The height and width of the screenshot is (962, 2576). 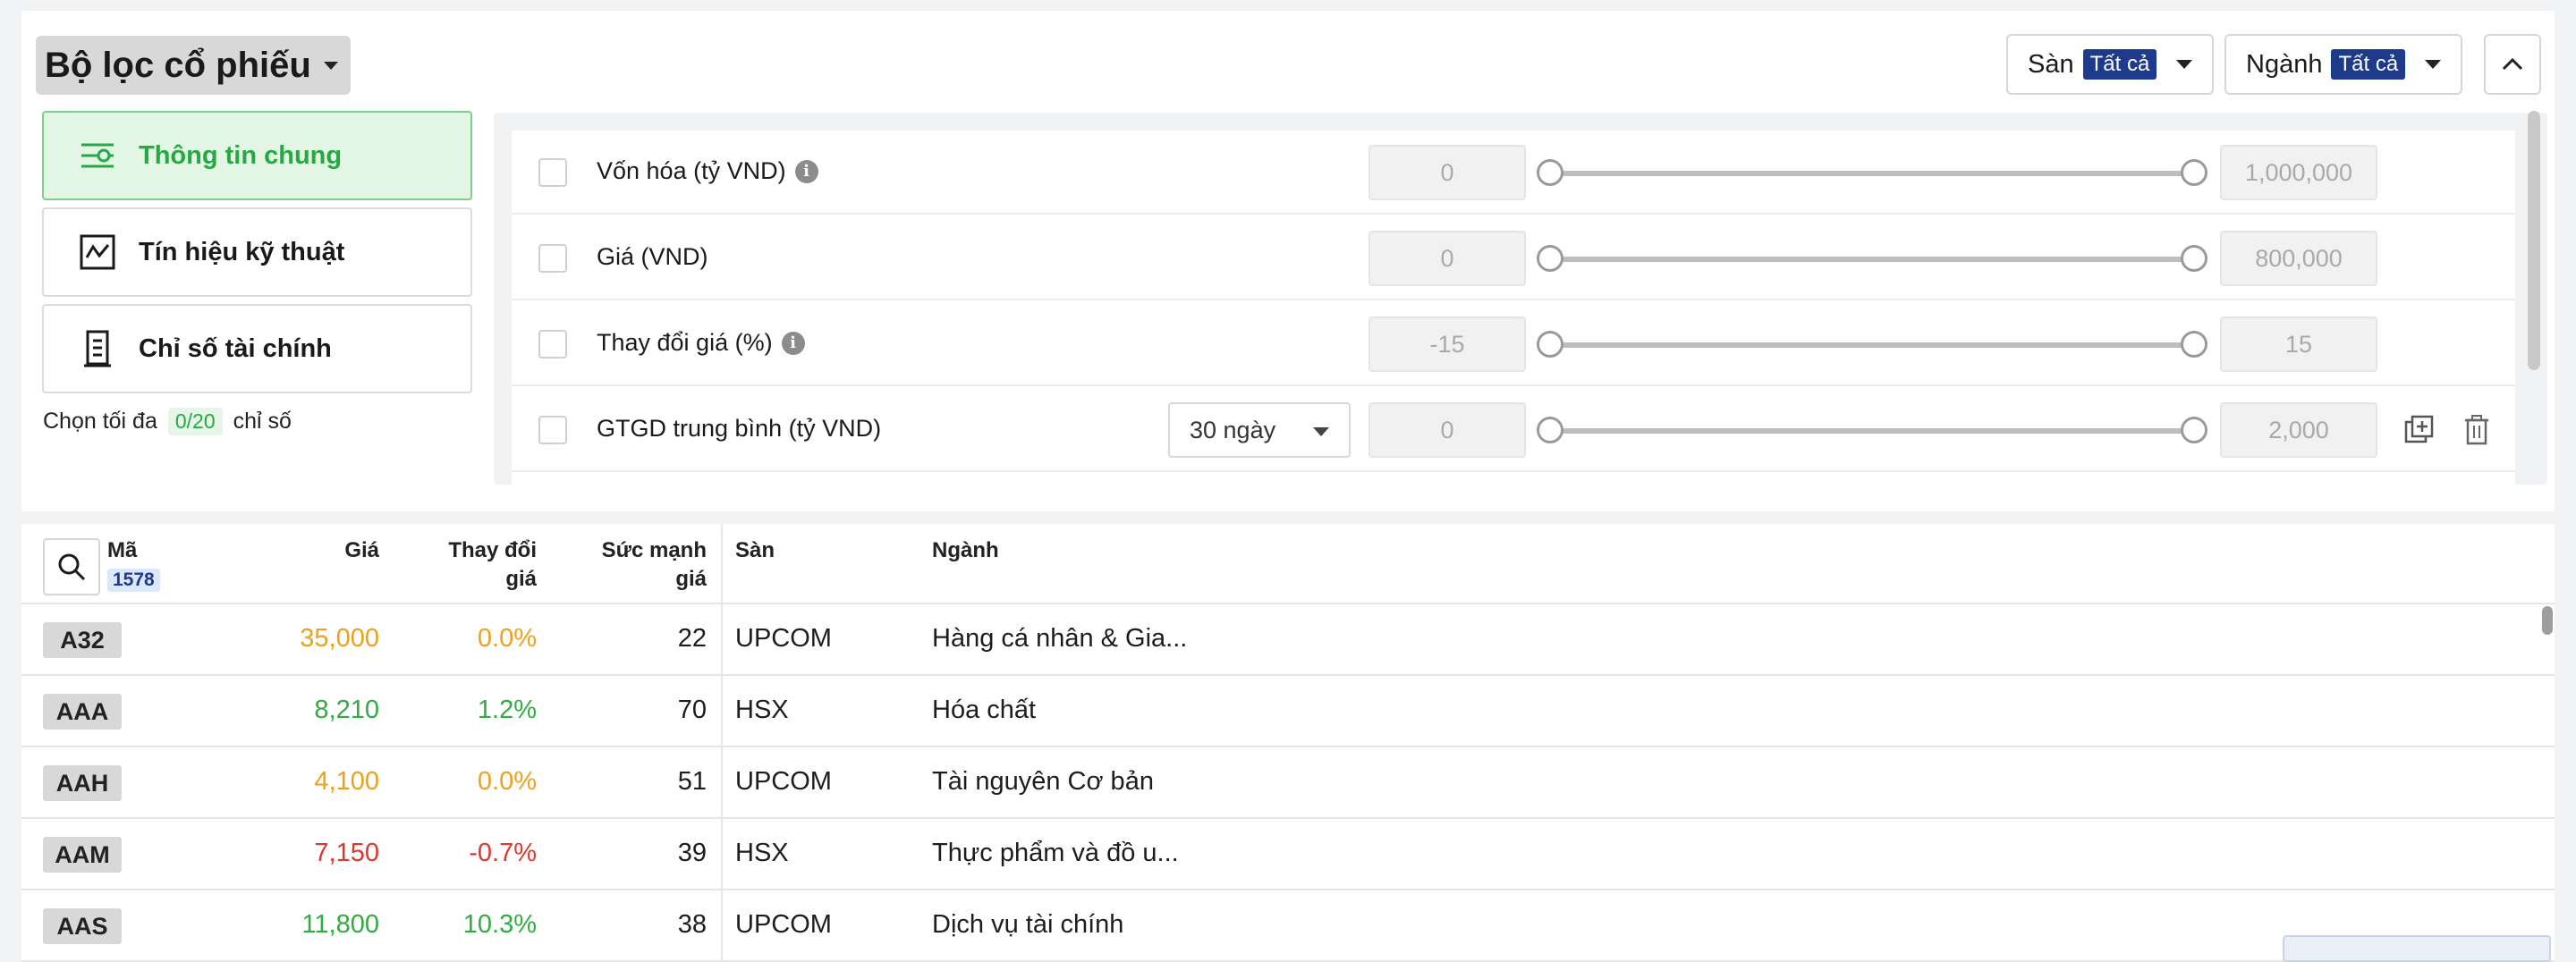 What do you see at coordinates (692, 638) in the screenshot?
I see `strength-cell: 22` at bounding box center [692, 638].